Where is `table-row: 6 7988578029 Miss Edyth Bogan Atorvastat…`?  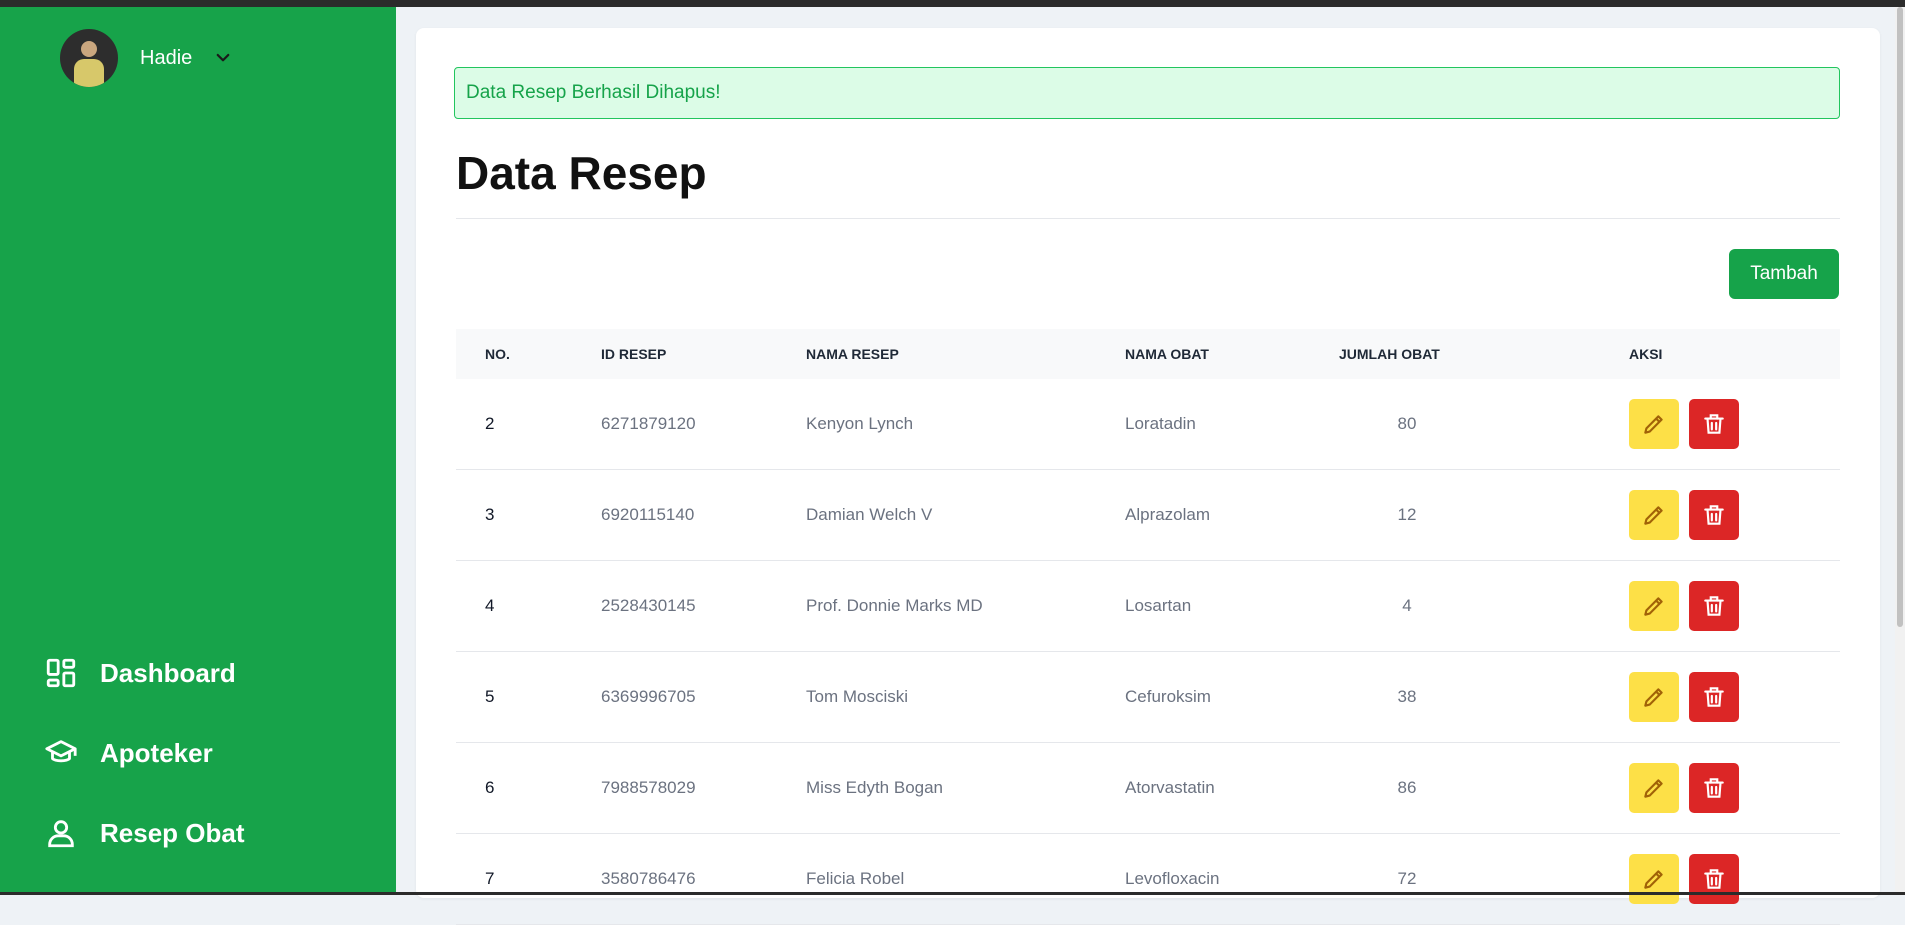 table-row: 6 7988578029 Miss Edyth Bogan Atorvastat… is located at coordinates (1148, 788).